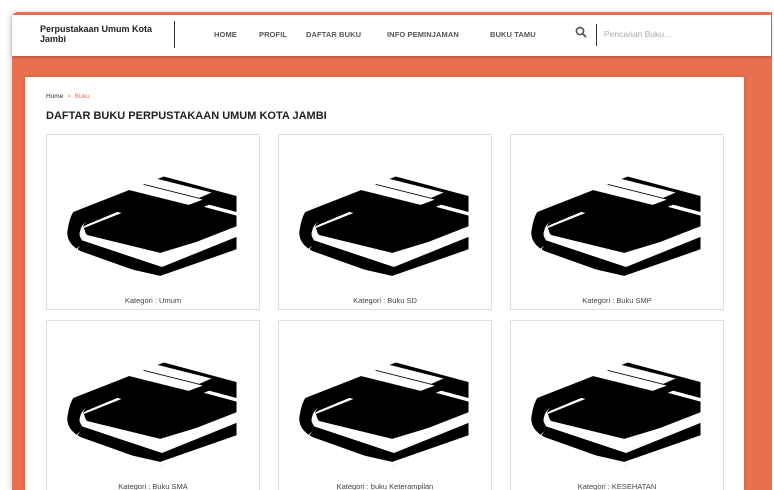 The height and width of the screenshot is (490, 774). I want to click on breadcrumb-home: Home, so click(54, 96).